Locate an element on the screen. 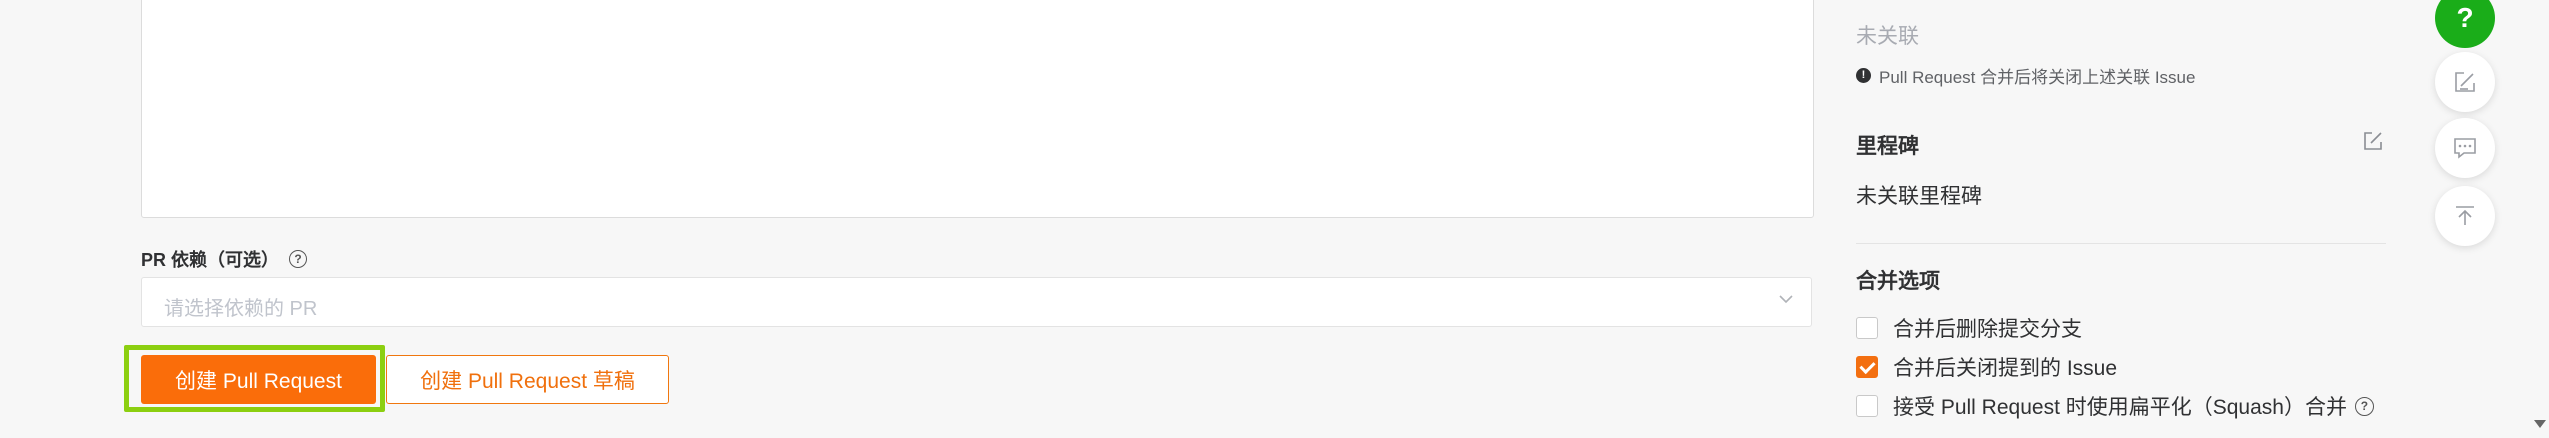  divider is located at coordinates (2121, 243).